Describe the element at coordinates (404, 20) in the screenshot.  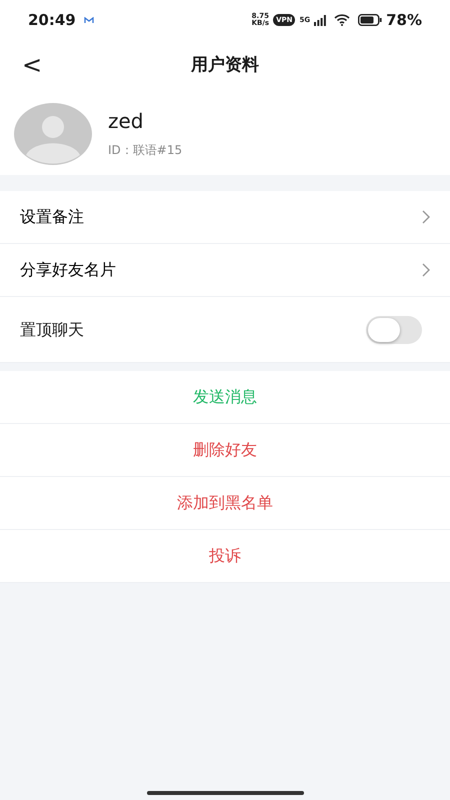
I see `battery-percent: 78%` at that location.